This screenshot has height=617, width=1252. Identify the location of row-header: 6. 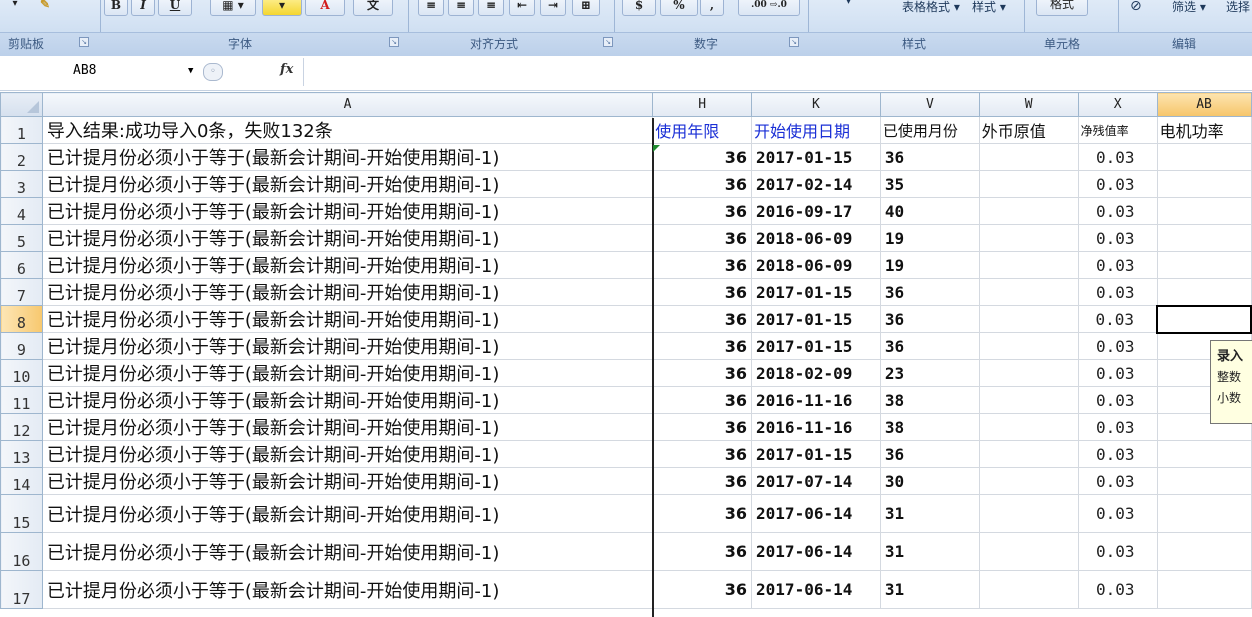
(21, 265).